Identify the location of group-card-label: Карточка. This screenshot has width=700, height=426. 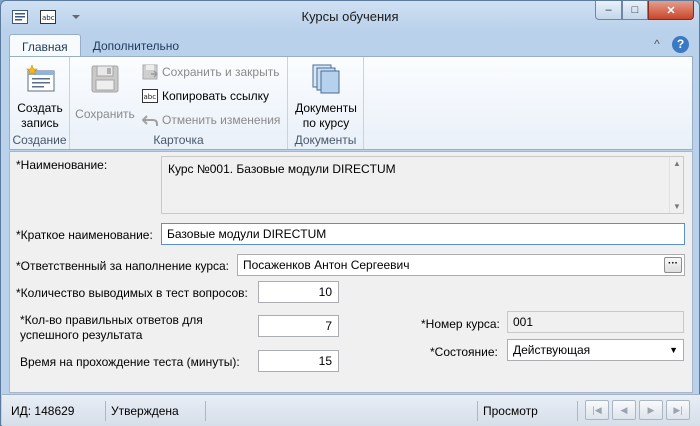
(178, 140).